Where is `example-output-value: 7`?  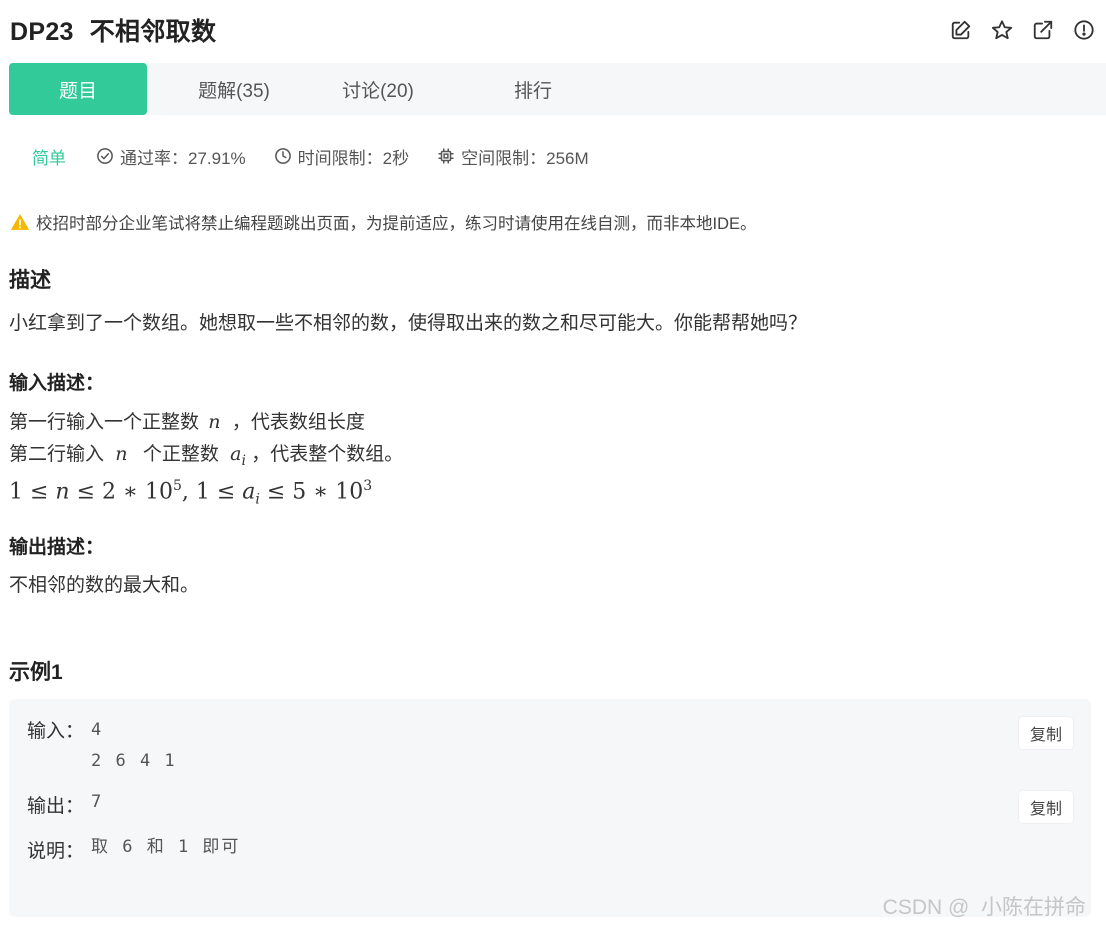 example-output-value: 7 is located at coordinates (97, 802).